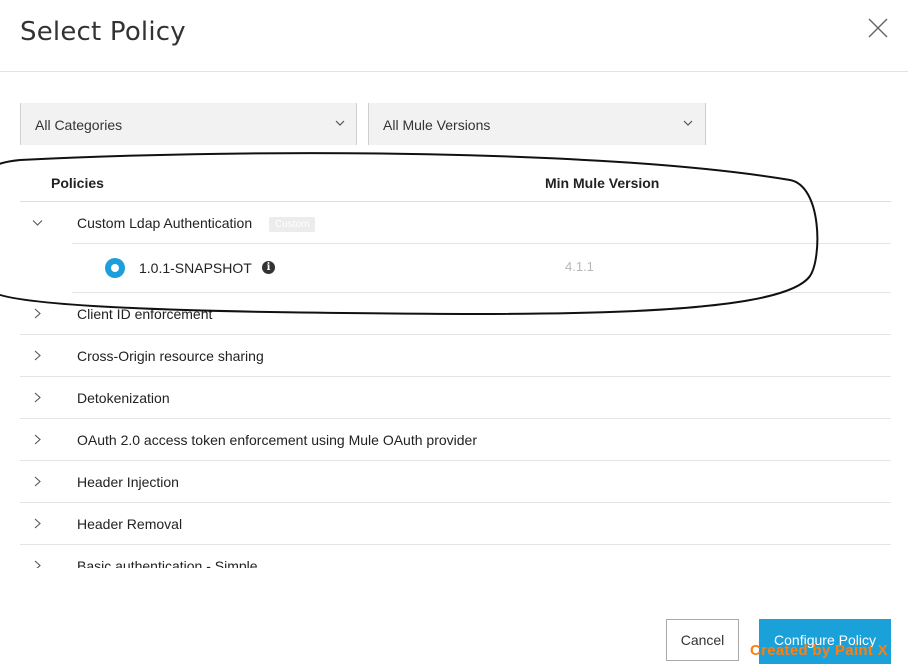 The width and height of the screenshot is (908, 664). Describe the element at coordinates (579, 266) in the screenshot. I see `min-mule-version: 4.1.1` at that location.